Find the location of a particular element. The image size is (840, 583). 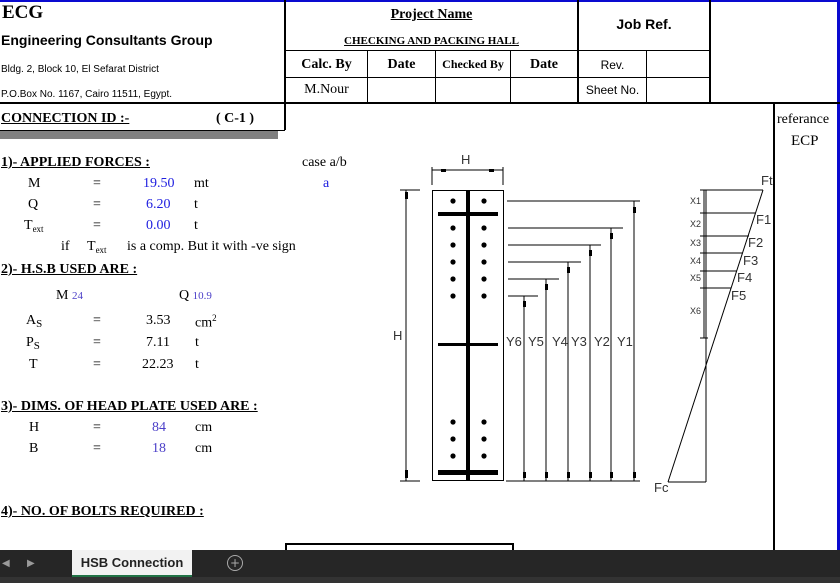

x1-label: X1 is located at coordinates (696, 201).